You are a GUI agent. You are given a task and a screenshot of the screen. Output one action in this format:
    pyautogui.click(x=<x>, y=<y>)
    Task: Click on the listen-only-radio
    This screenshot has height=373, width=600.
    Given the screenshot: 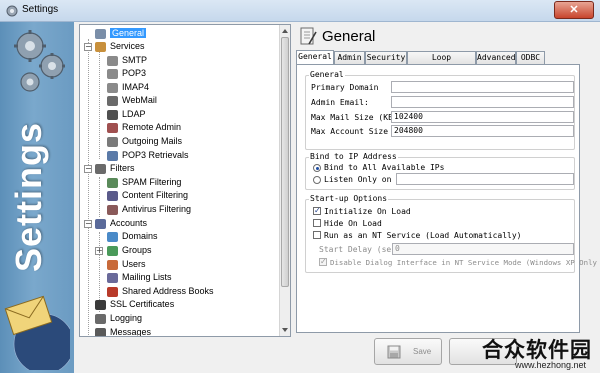 What is the action you would take?
    pyautogui.click(x=317, y=180)
    